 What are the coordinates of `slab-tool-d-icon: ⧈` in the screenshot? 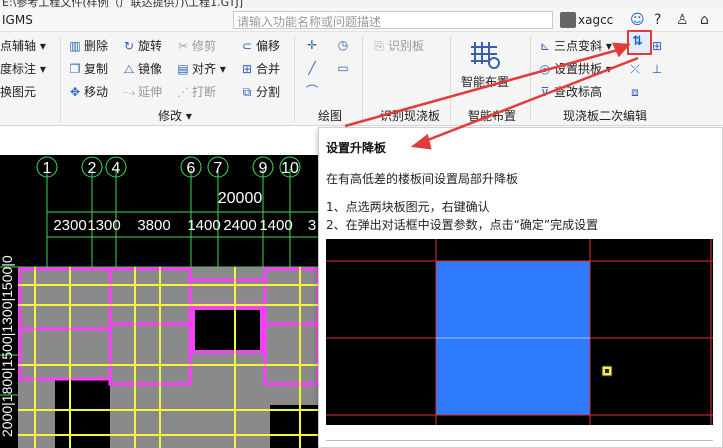 It's located at (635, 92).